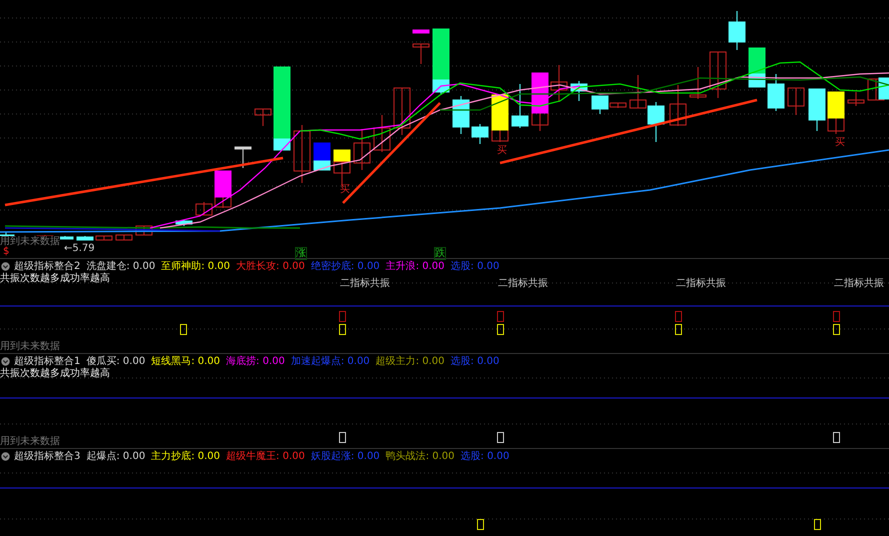 This screenshot has height=536, width=889. I want to click on indicator-value: 绝密抄底: 0.00, so click(345, 266).